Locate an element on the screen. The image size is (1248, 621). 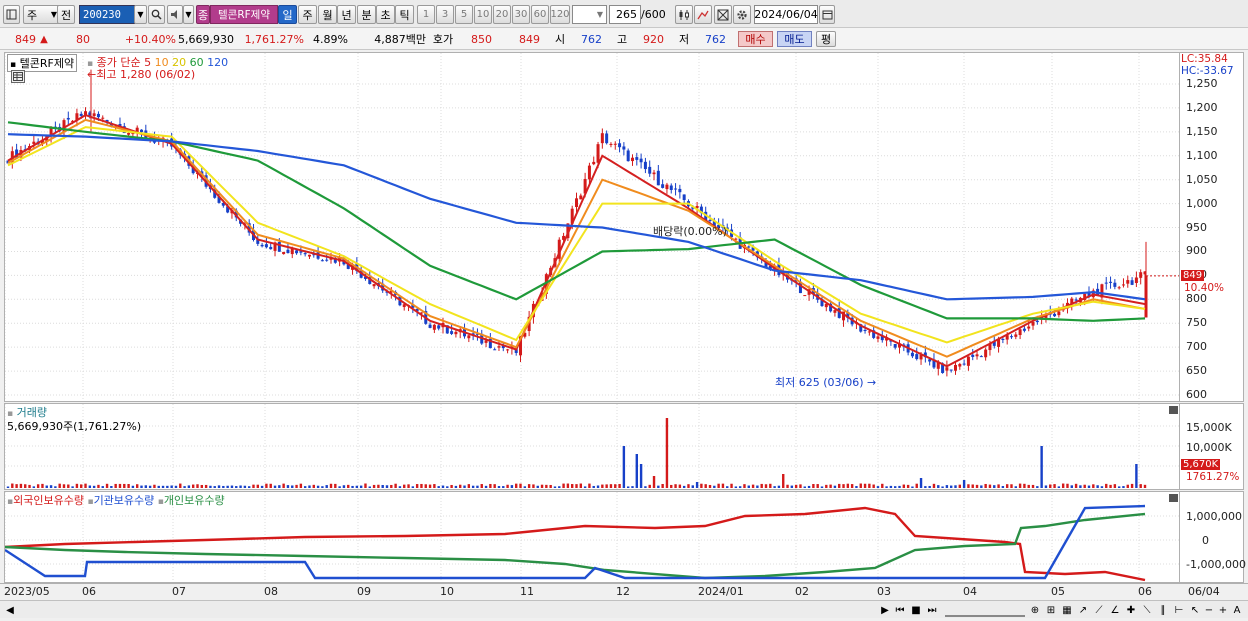
pointer-icon: ↖ is located at coordinates (1195, 610).